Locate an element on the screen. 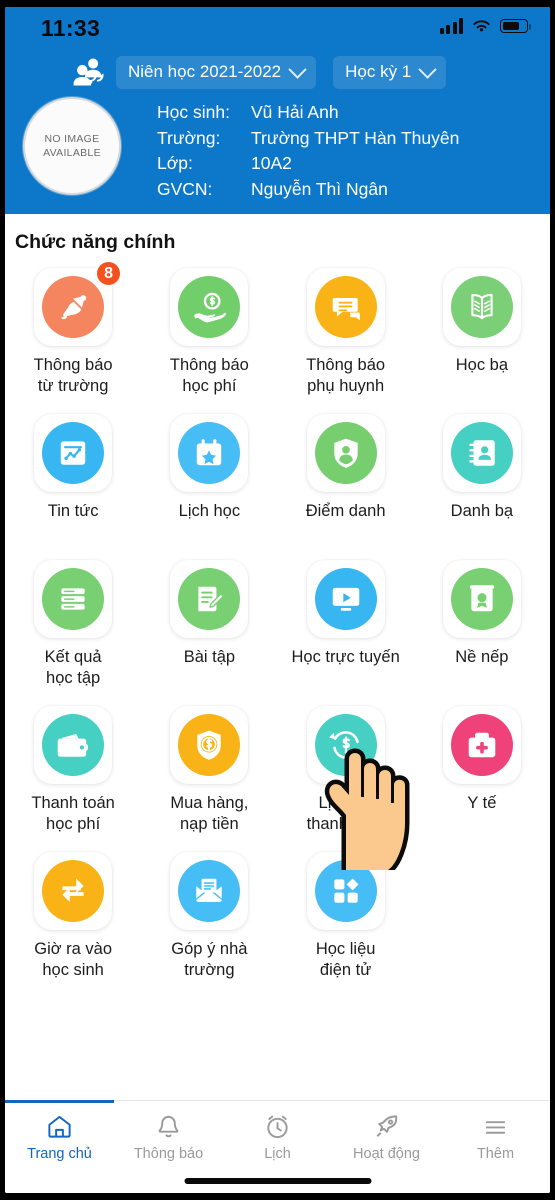  switch-user-icon is located at coordinates (88, 72).